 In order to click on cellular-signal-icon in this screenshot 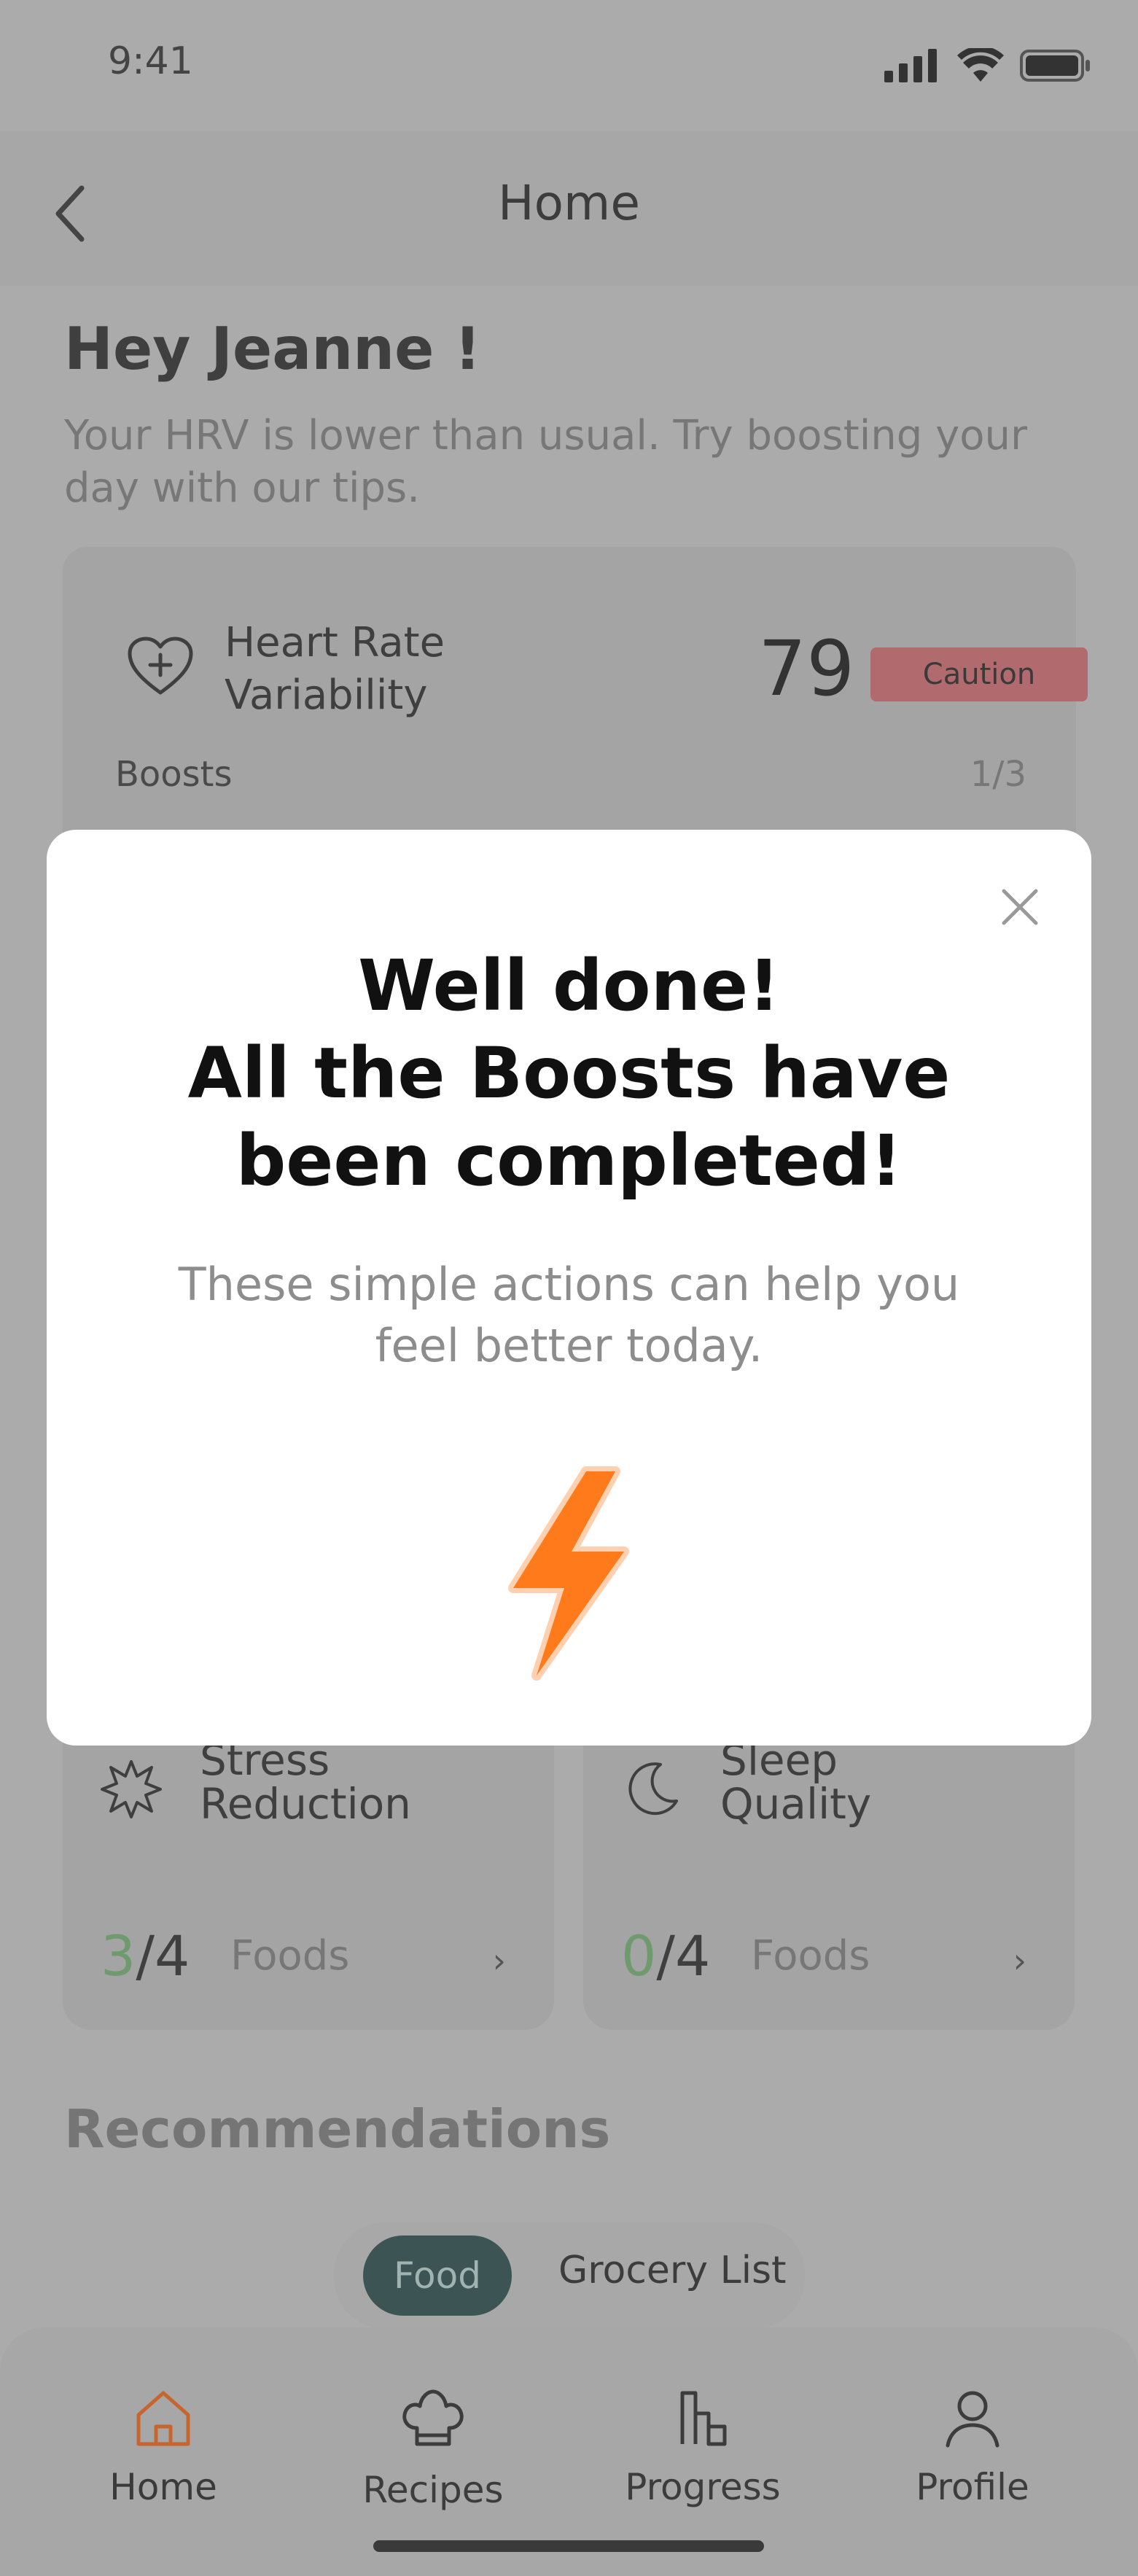, I will do `click(910, 65)`.